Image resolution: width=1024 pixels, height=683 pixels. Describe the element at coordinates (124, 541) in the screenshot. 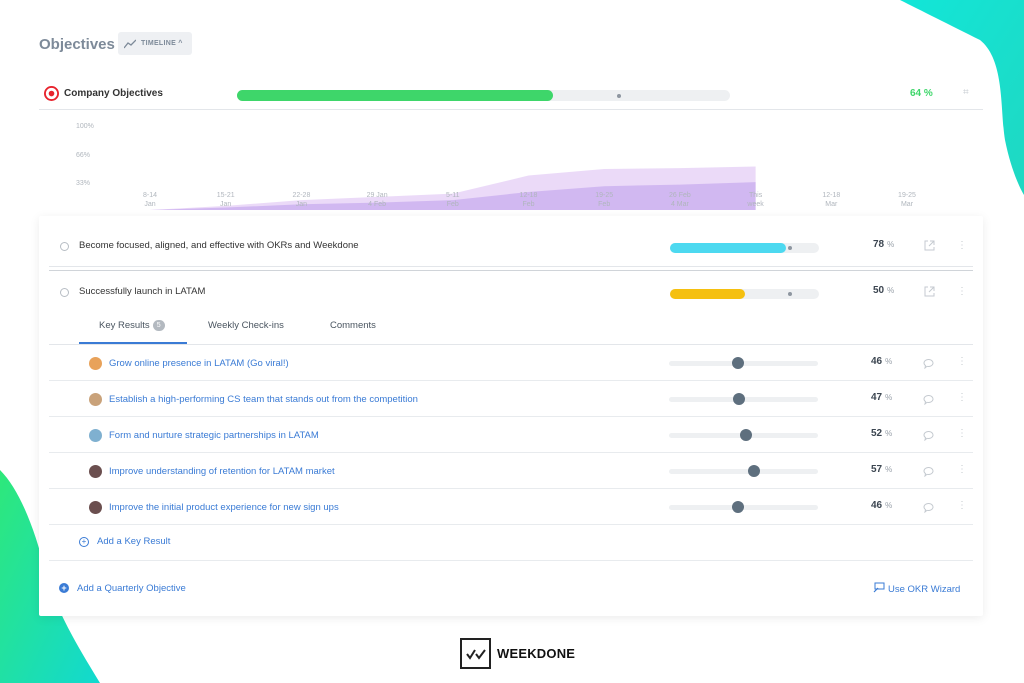

I see `add-key-result-button: + Add a Key Result` at that location.